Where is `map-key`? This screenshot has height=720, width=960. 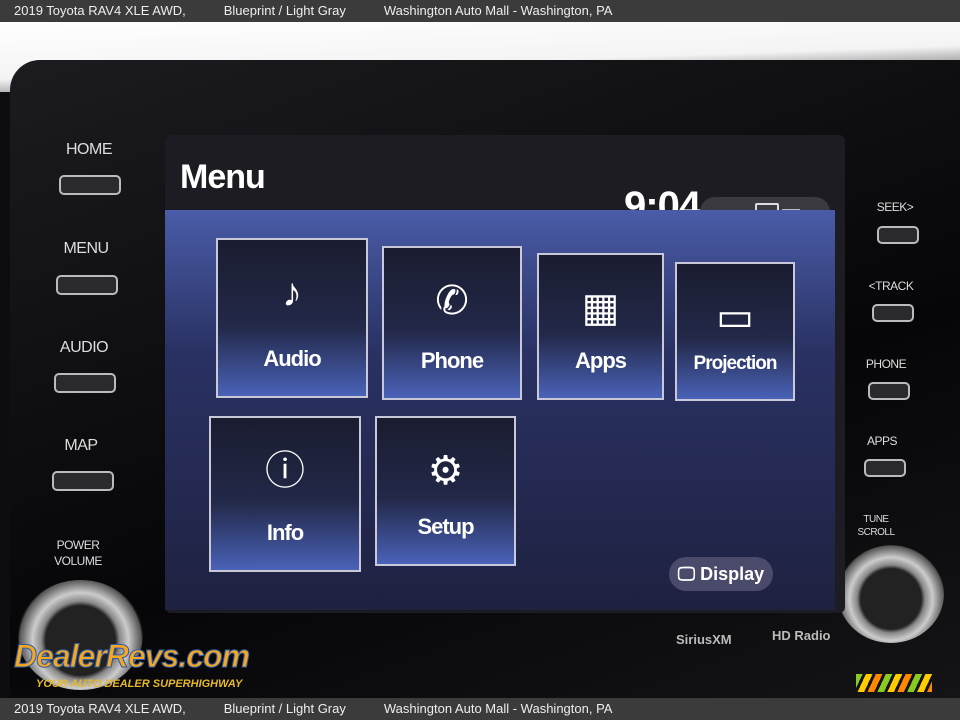 map-key is located at coordinates (83, 481).